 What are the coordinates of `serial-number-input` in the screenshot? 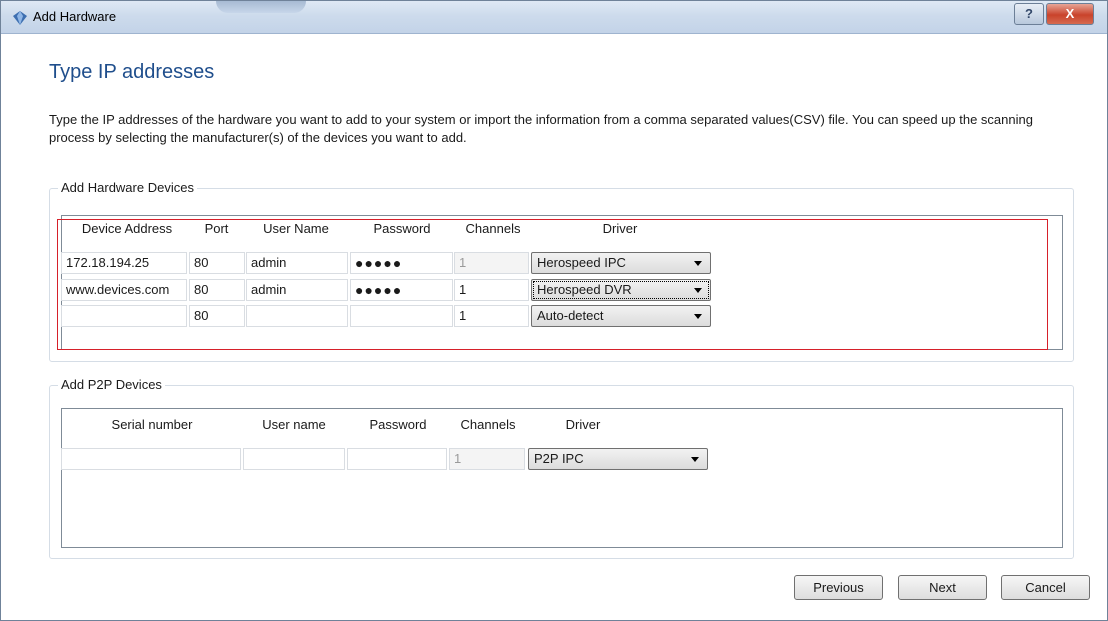 It's located at (151, 459).